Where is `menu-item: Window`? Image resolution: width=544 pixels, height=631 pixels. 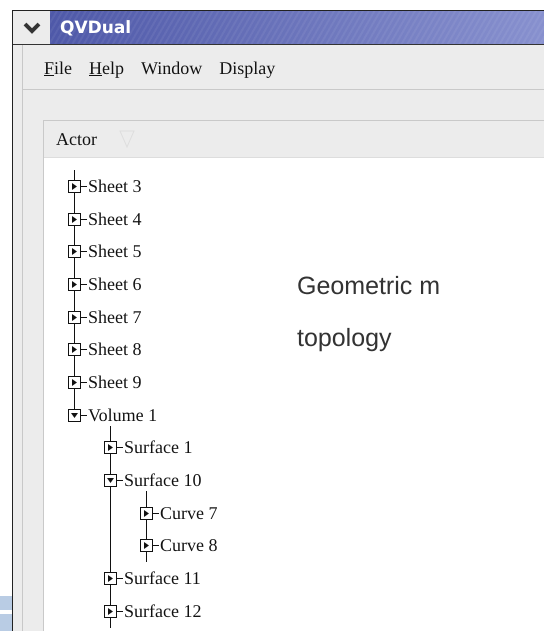 menu-item: Window is located at coordinates (171, 68).